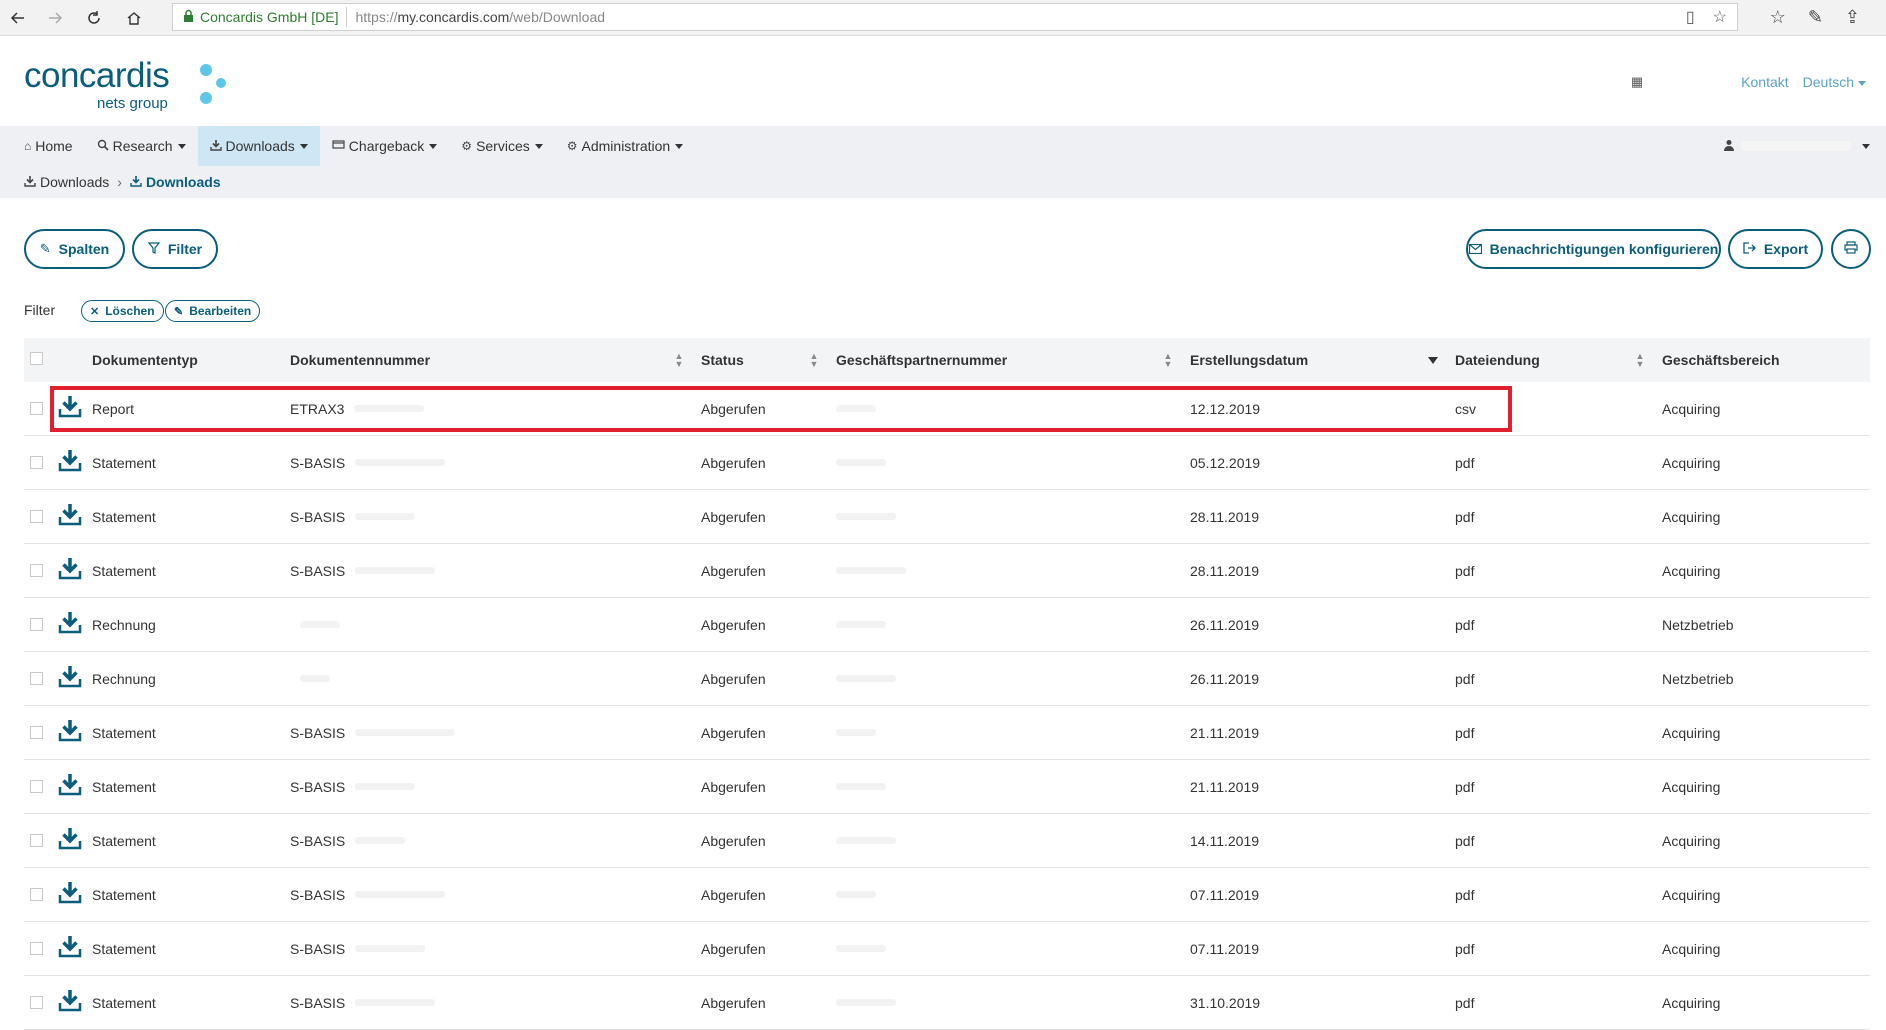  Describe the element at coordinates (781, 409) in the screenshot. I see `highlight-box` at that location.